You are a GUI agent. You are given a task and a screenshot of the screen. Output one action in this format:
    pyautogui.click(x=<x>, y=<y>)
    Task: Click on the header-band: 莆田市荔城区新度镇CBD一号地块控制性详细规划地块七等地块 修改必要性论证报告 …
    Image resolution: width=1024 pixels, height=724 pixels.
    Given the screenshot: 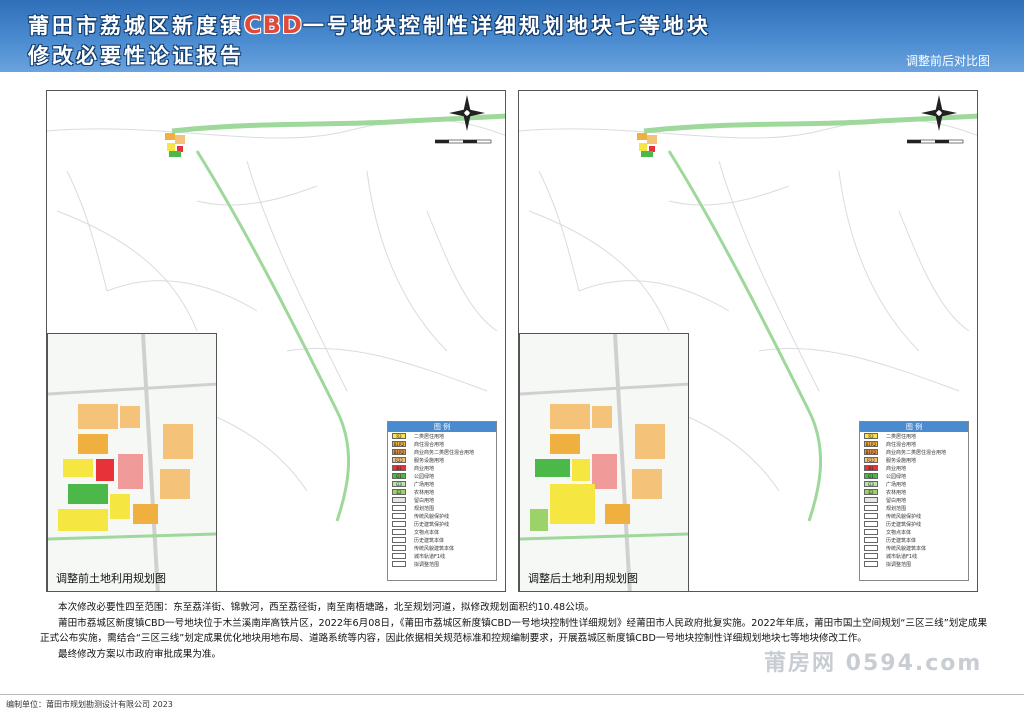 What is the action you would take?
    pyautogui.click(x=512, y=36)
    